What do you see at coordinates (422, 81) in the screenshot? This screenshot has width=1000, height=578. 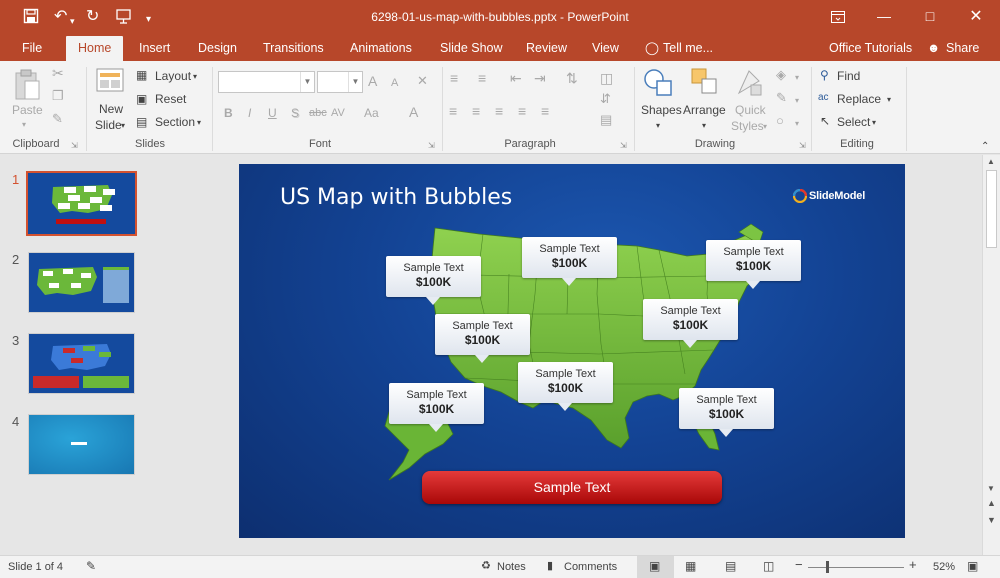 I see `clear-formatting-icon: ✕` at bounding box center [422, 81].